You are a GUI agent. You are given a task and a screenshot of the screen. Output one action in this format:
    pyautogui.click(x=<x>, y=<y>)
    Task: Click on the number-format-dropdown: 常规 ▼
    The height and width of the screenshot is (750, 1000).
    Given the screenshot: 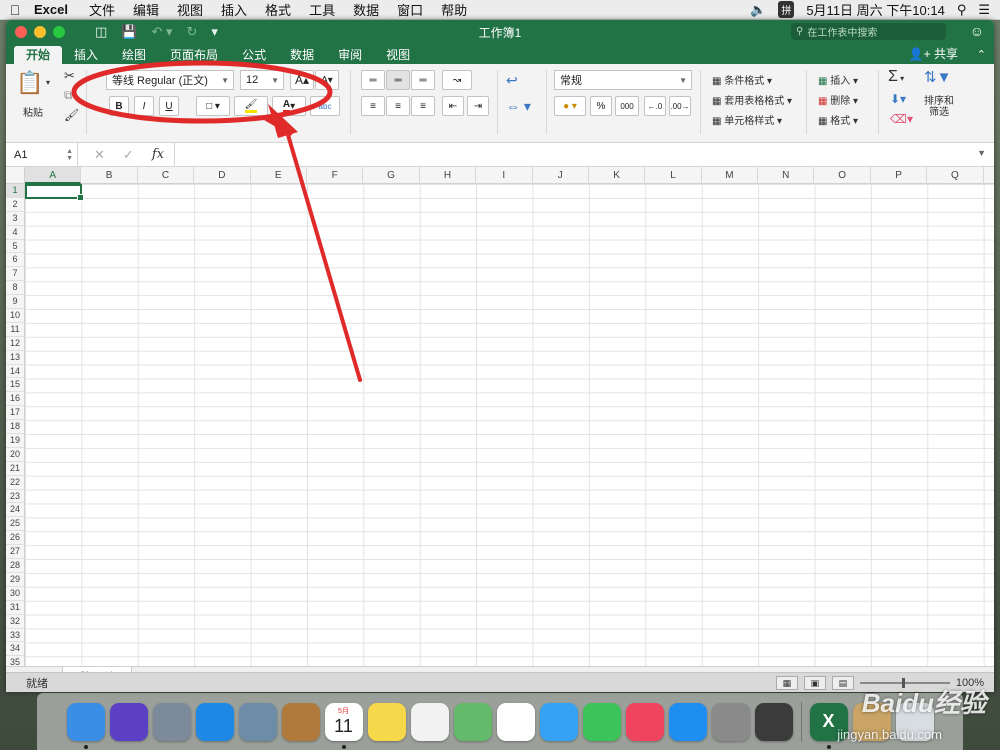 What is the action you would take?
    pyautogui.click(x=623, y=80)
    